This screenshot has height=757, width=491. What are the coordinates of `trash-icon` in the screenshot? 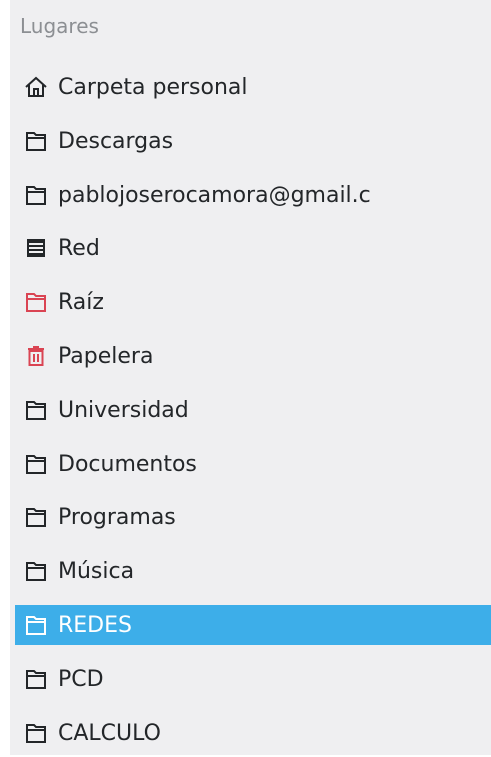 It's located at (36, 356).